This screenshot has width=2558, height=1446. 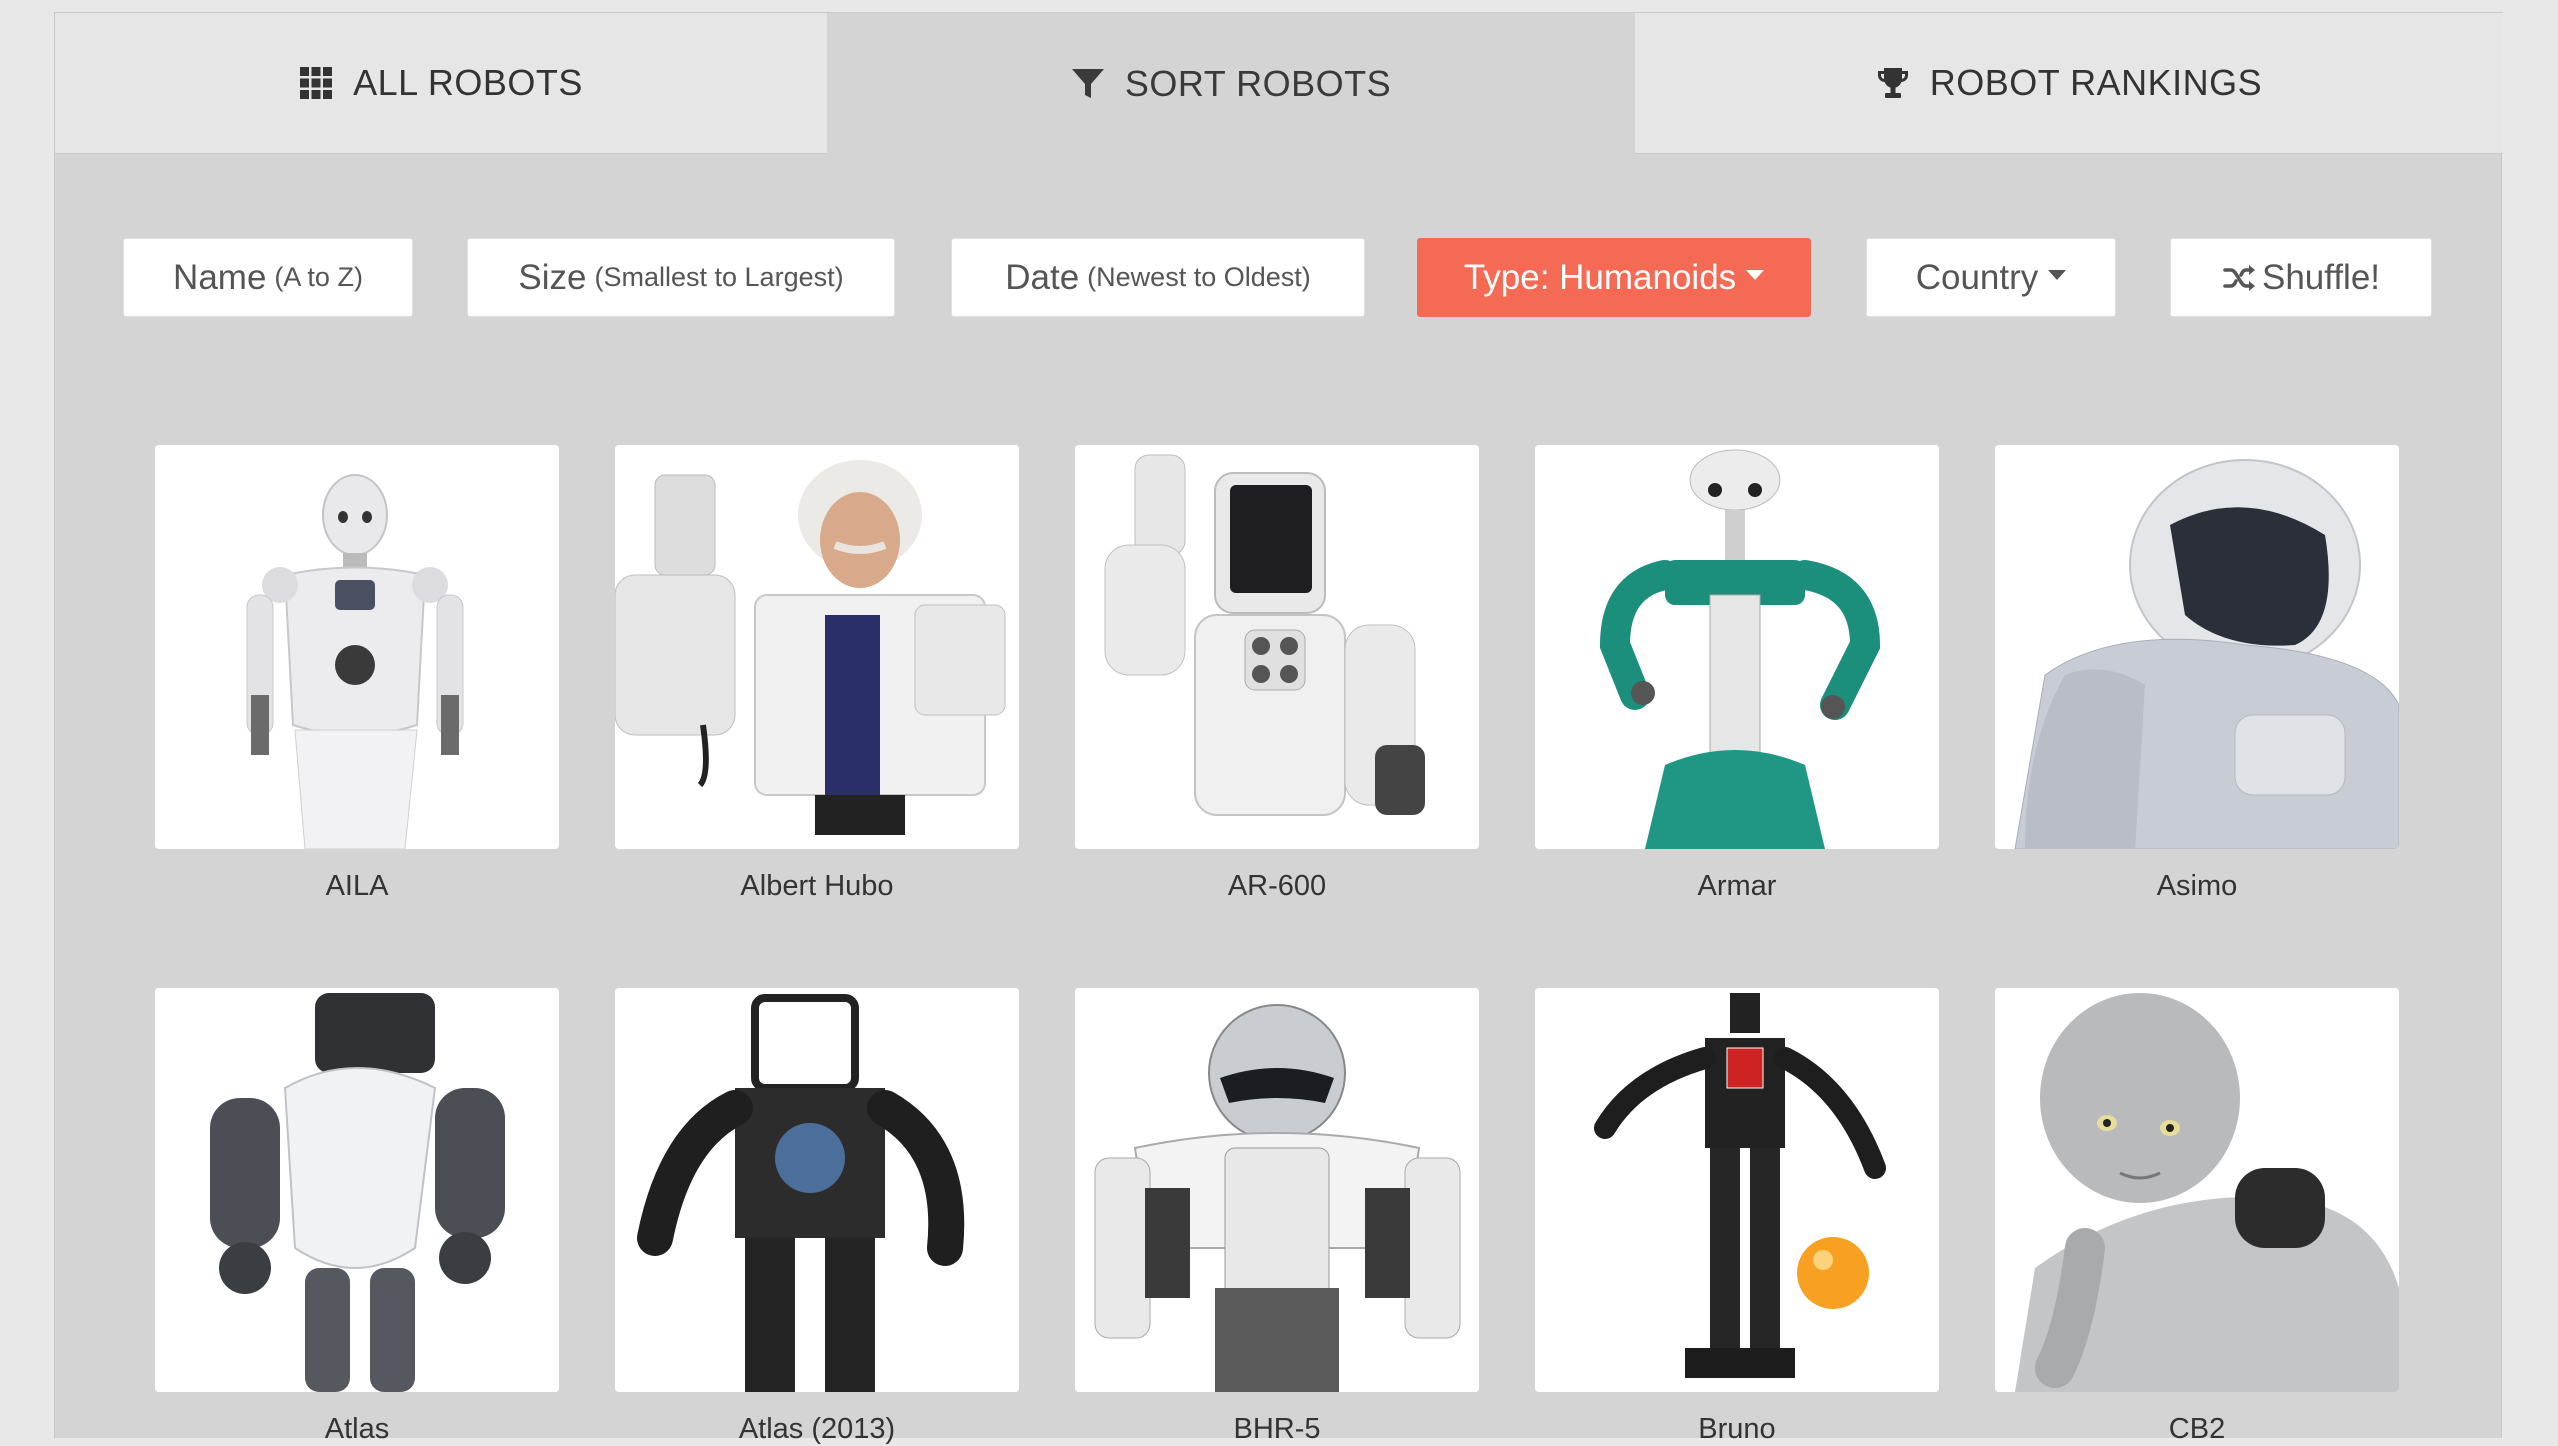 I want to click on sort-size-sub: (Smallest to Largest), so click(x=719, y=277).